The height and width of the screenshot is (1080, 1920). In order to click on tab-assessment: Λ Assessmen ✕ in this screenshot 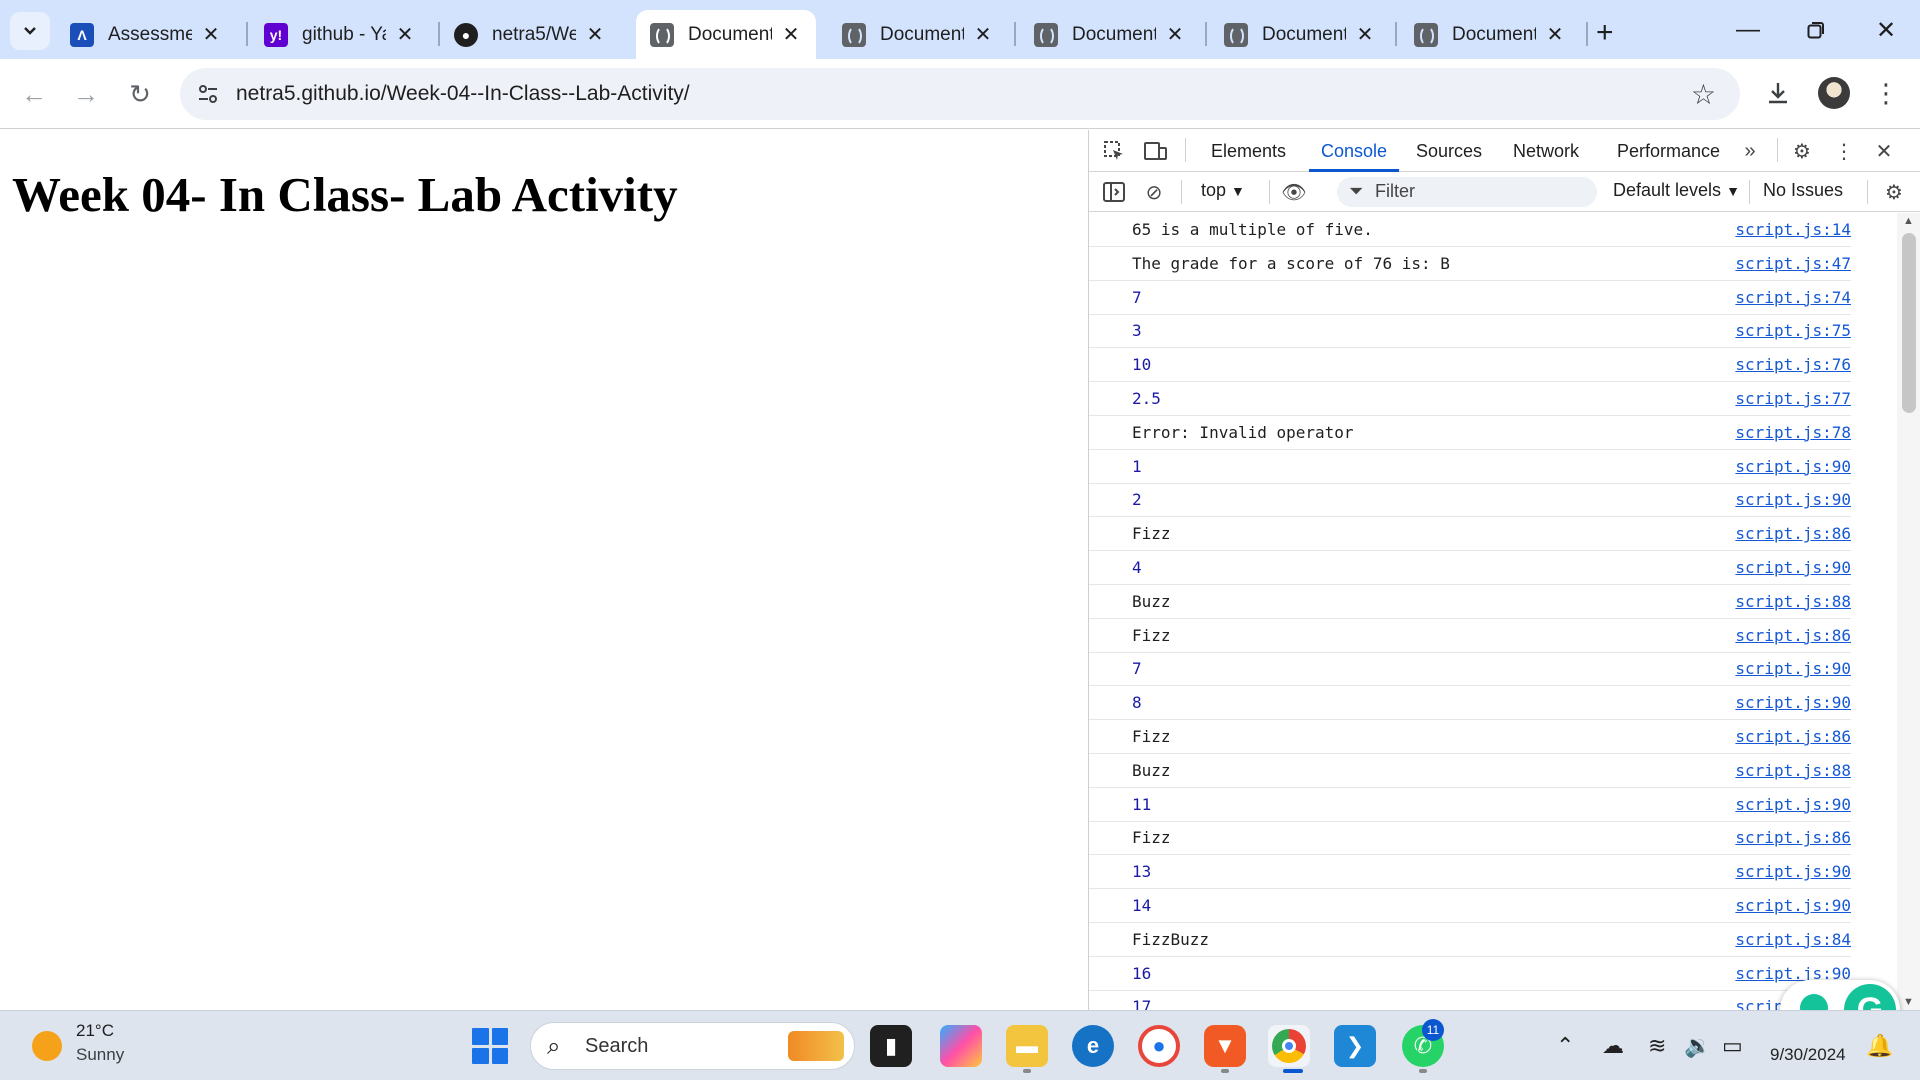, I will do `click(146, 34)`.